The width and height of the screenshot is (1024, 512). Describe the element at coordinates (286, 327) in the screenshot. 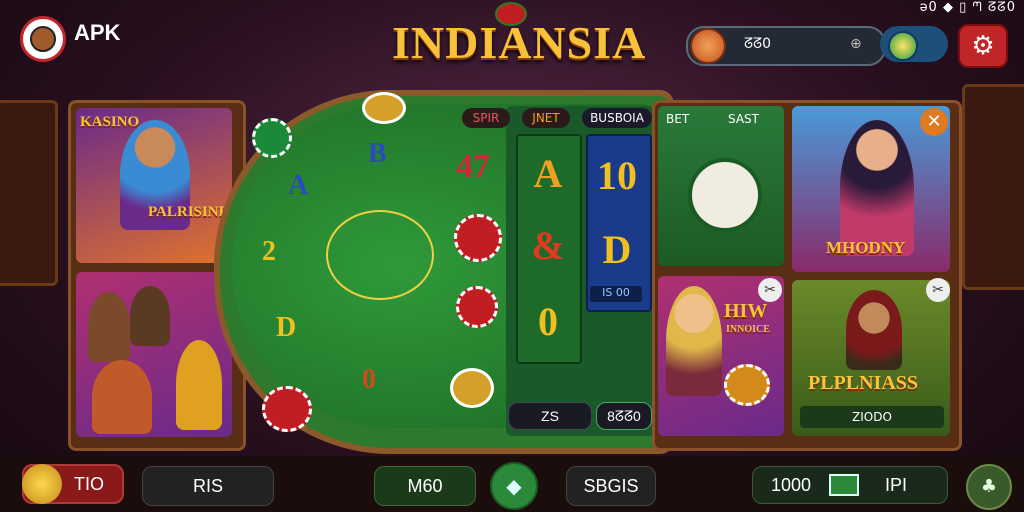

I see `table-letter: D` at that location.